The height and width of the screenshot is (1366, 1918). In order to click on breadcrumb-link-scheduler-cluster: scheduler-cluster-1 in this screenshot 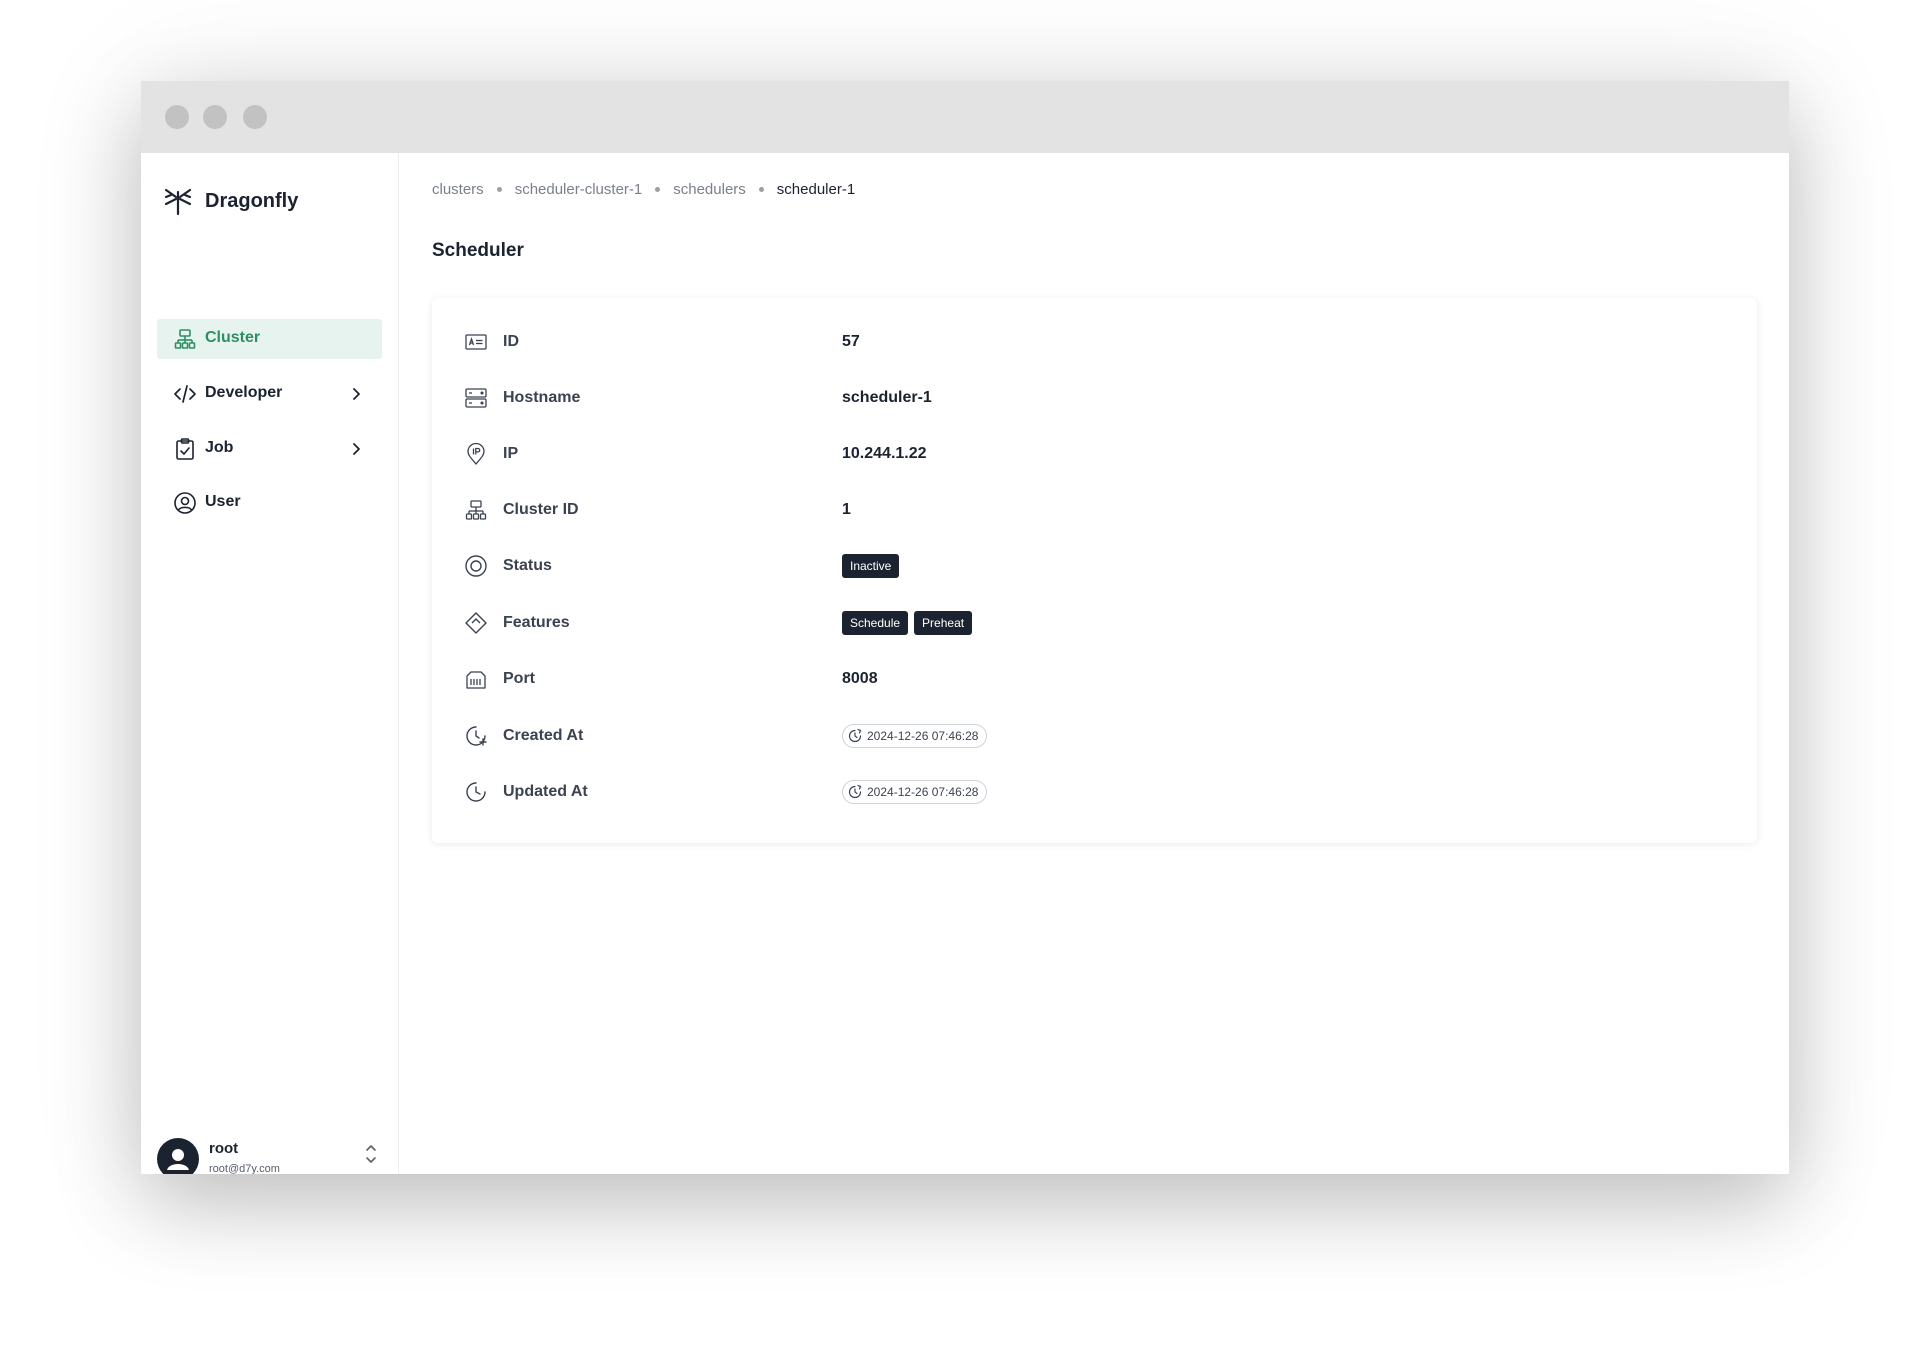, I will do `click(579, 189)`.